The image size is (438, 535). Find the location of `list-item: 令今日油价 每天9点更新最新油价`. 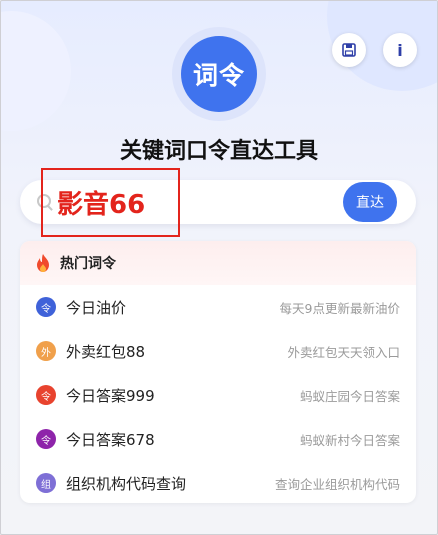

list-item: 令今日油价 每天9点更新最新油价 is located at coordinates (218, 307).